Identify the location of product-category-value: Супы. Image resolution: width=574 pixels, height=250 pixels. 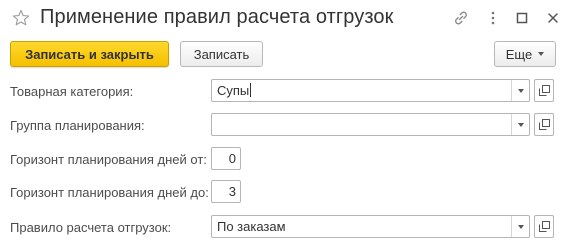
(234, 90).